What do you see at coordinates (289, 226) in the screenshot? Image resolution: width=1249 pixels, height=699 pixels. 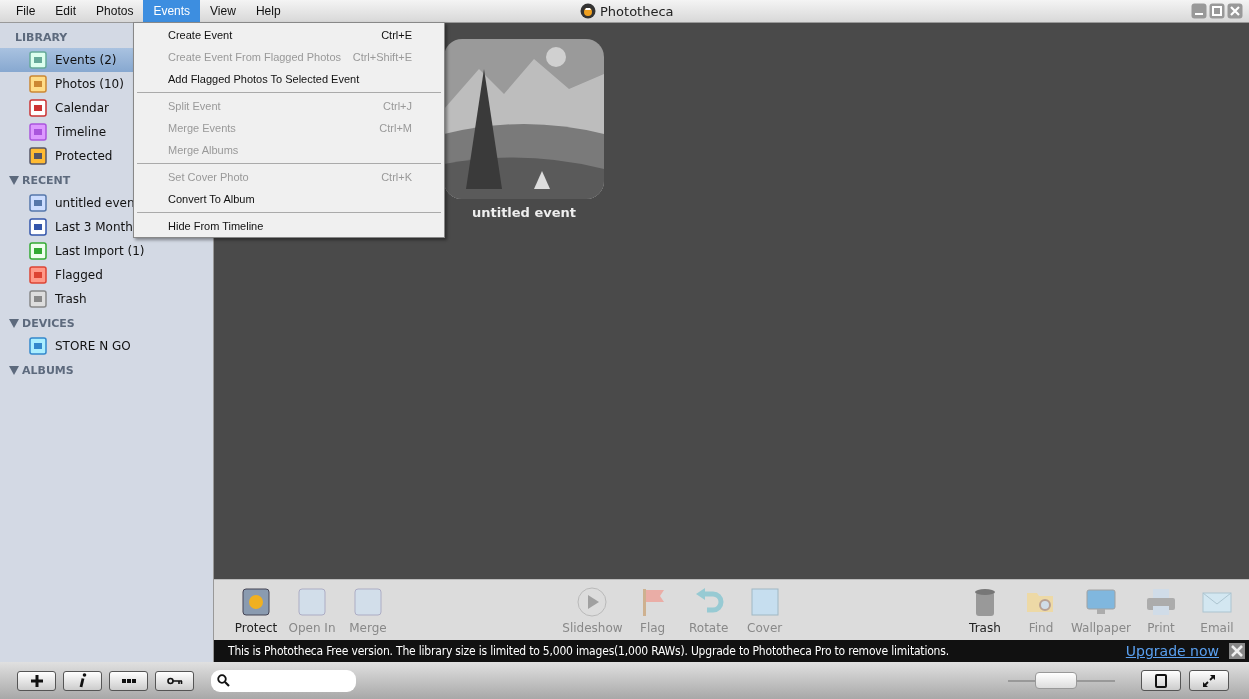 I see `menu-item: Hide From Timeline` at bounding box center [289, 226].